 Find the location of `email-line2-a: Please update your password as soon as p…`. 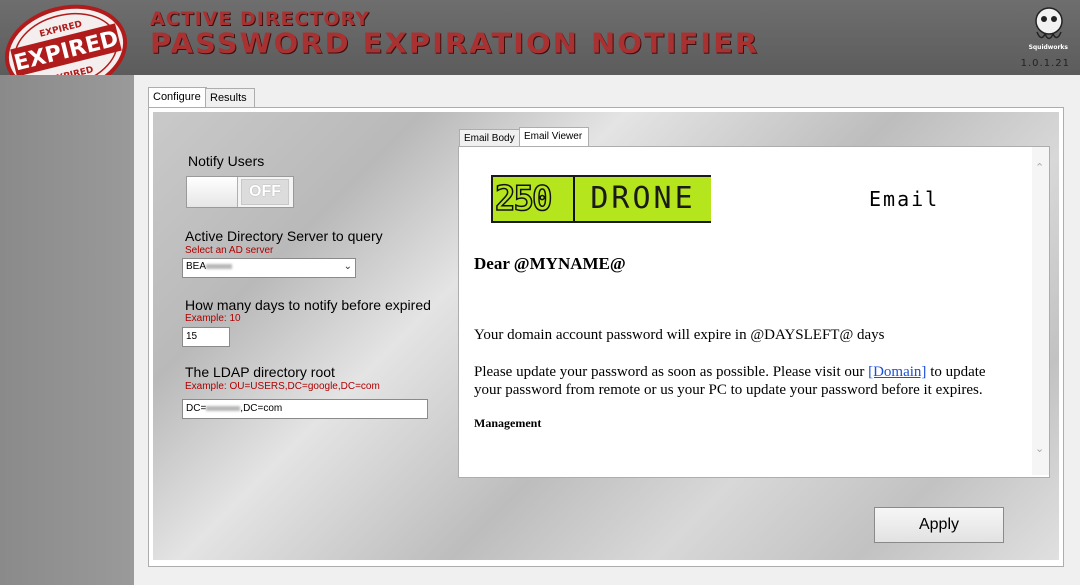

email-line2-a: Please update your password as soon as p… is located at coordinates (671, 372).